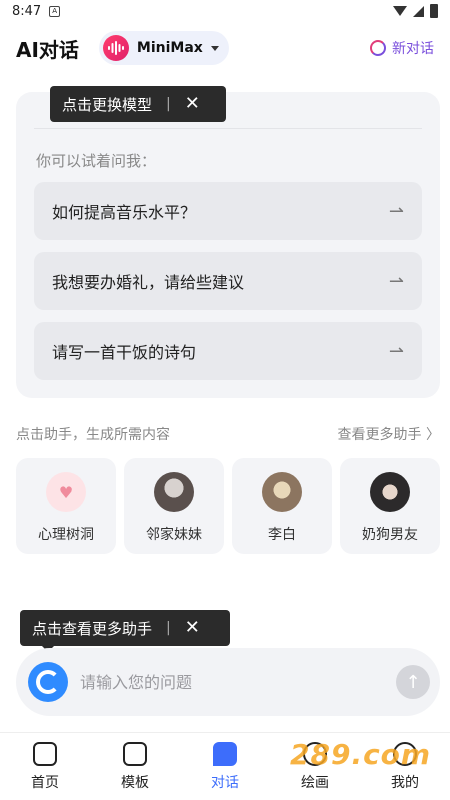 This screenshot has height=800, width=450. What do you see at coordinates (390, 535) in the screenshot?
I see `assistant-label: 奶狗男友` at bounding box center [390, 535].